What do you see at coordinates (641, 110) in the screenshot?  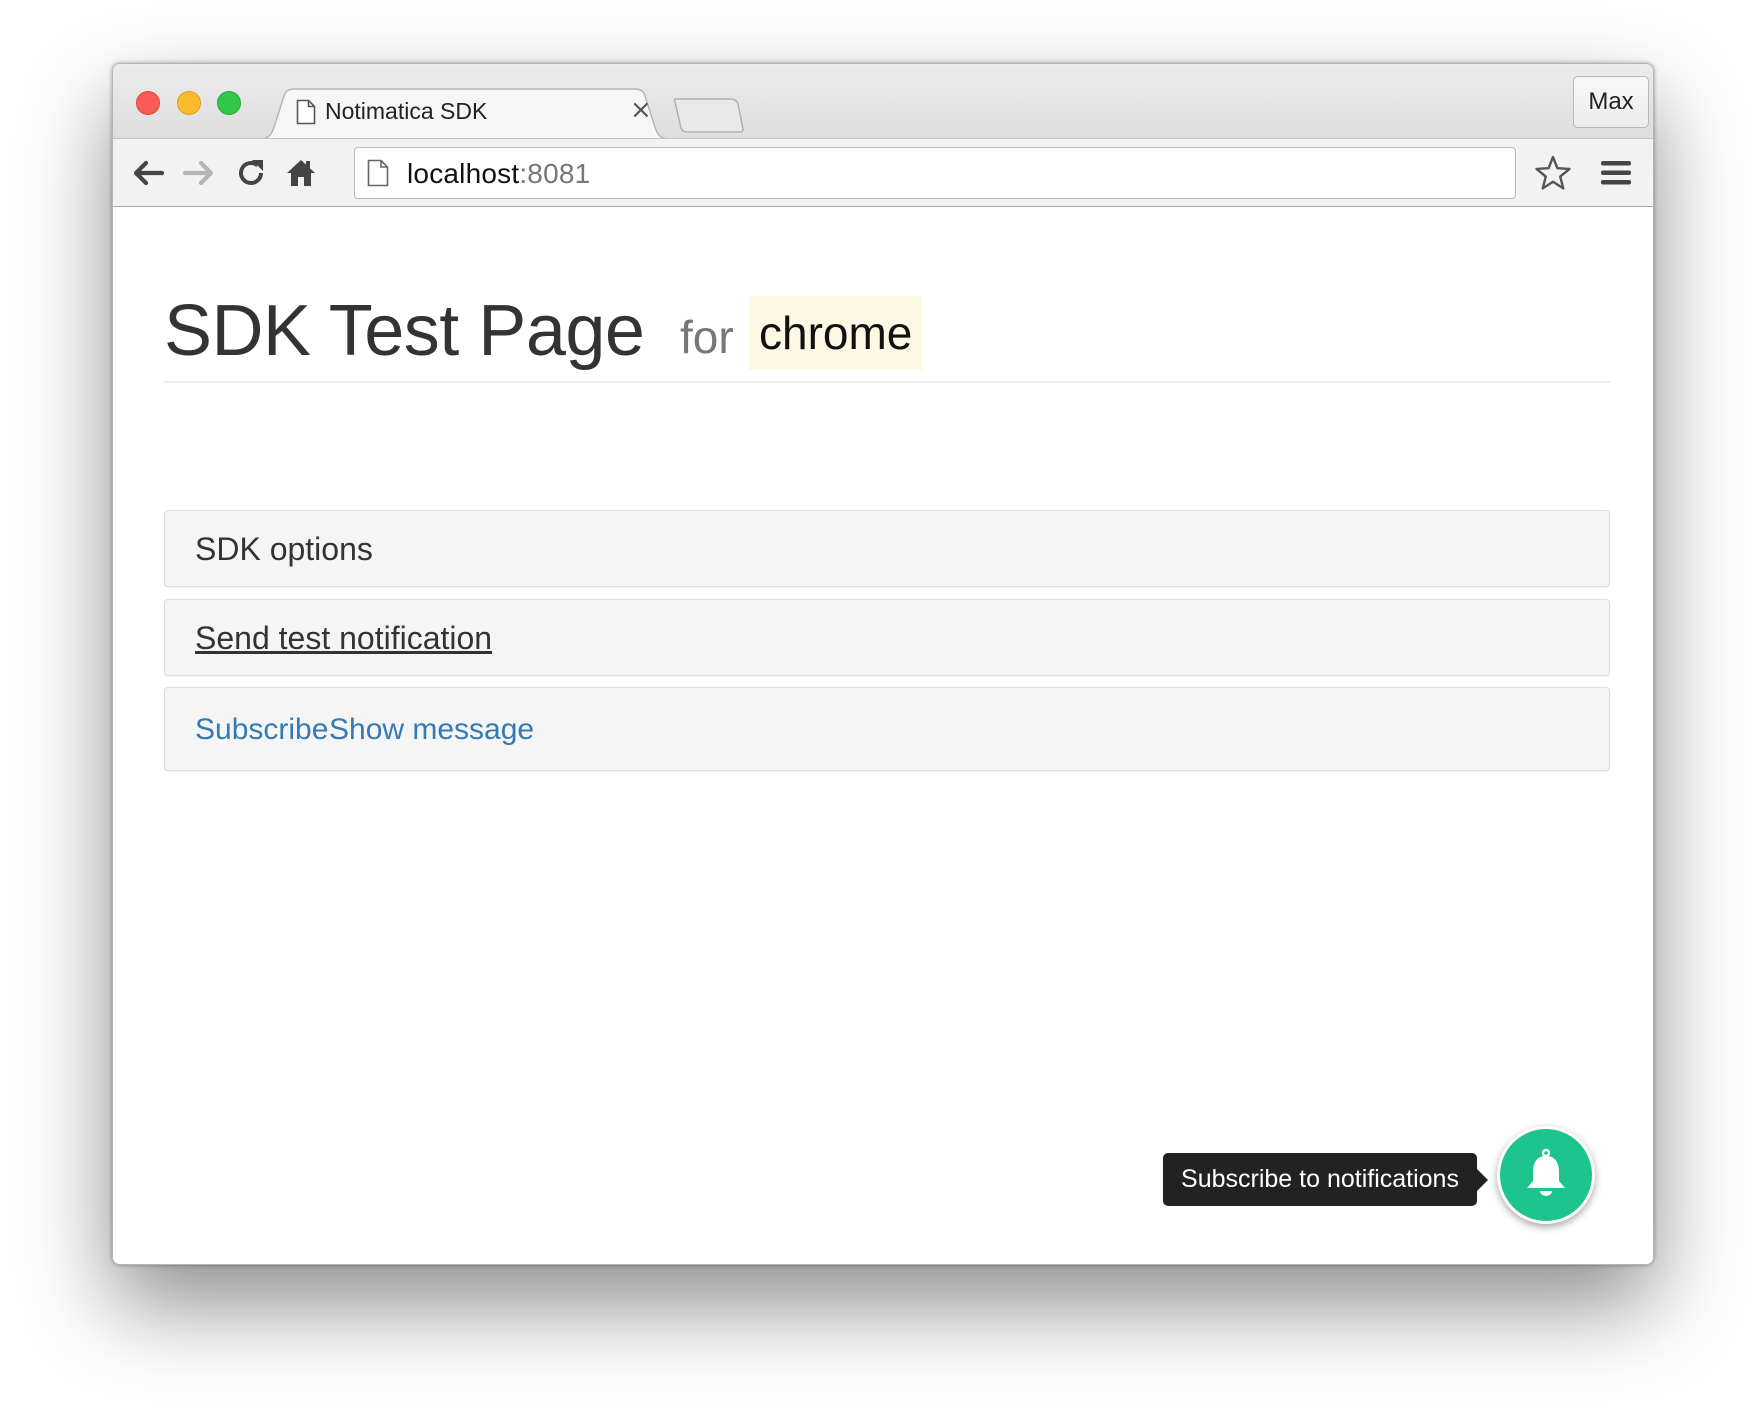 I see `close-tab-icon: ×` at bounding box center [641, 110].